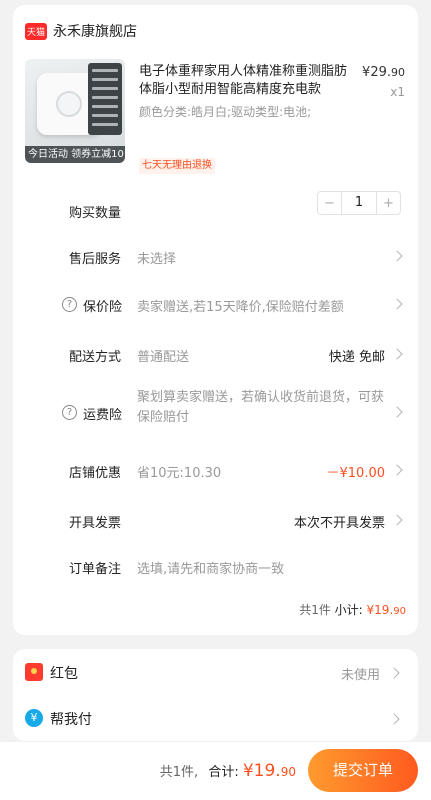 This screenshot has height=800, width=431. What do you see at coordinates (75, 154) in the screenshot?
I see `thumb-promo-banner: 今日活动 领券立减10` at bounding box center [75, 154].